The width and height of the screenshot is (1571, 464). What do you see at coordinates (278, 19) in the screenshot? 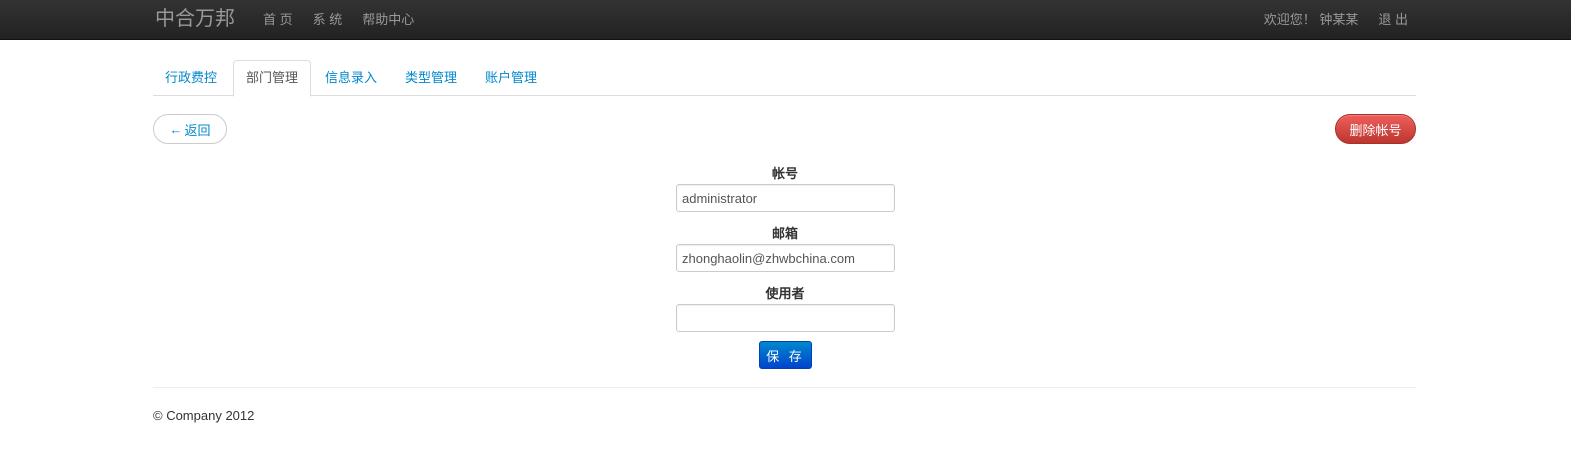
I see `nav-home: 首 页` at bounding box center [278, 19].